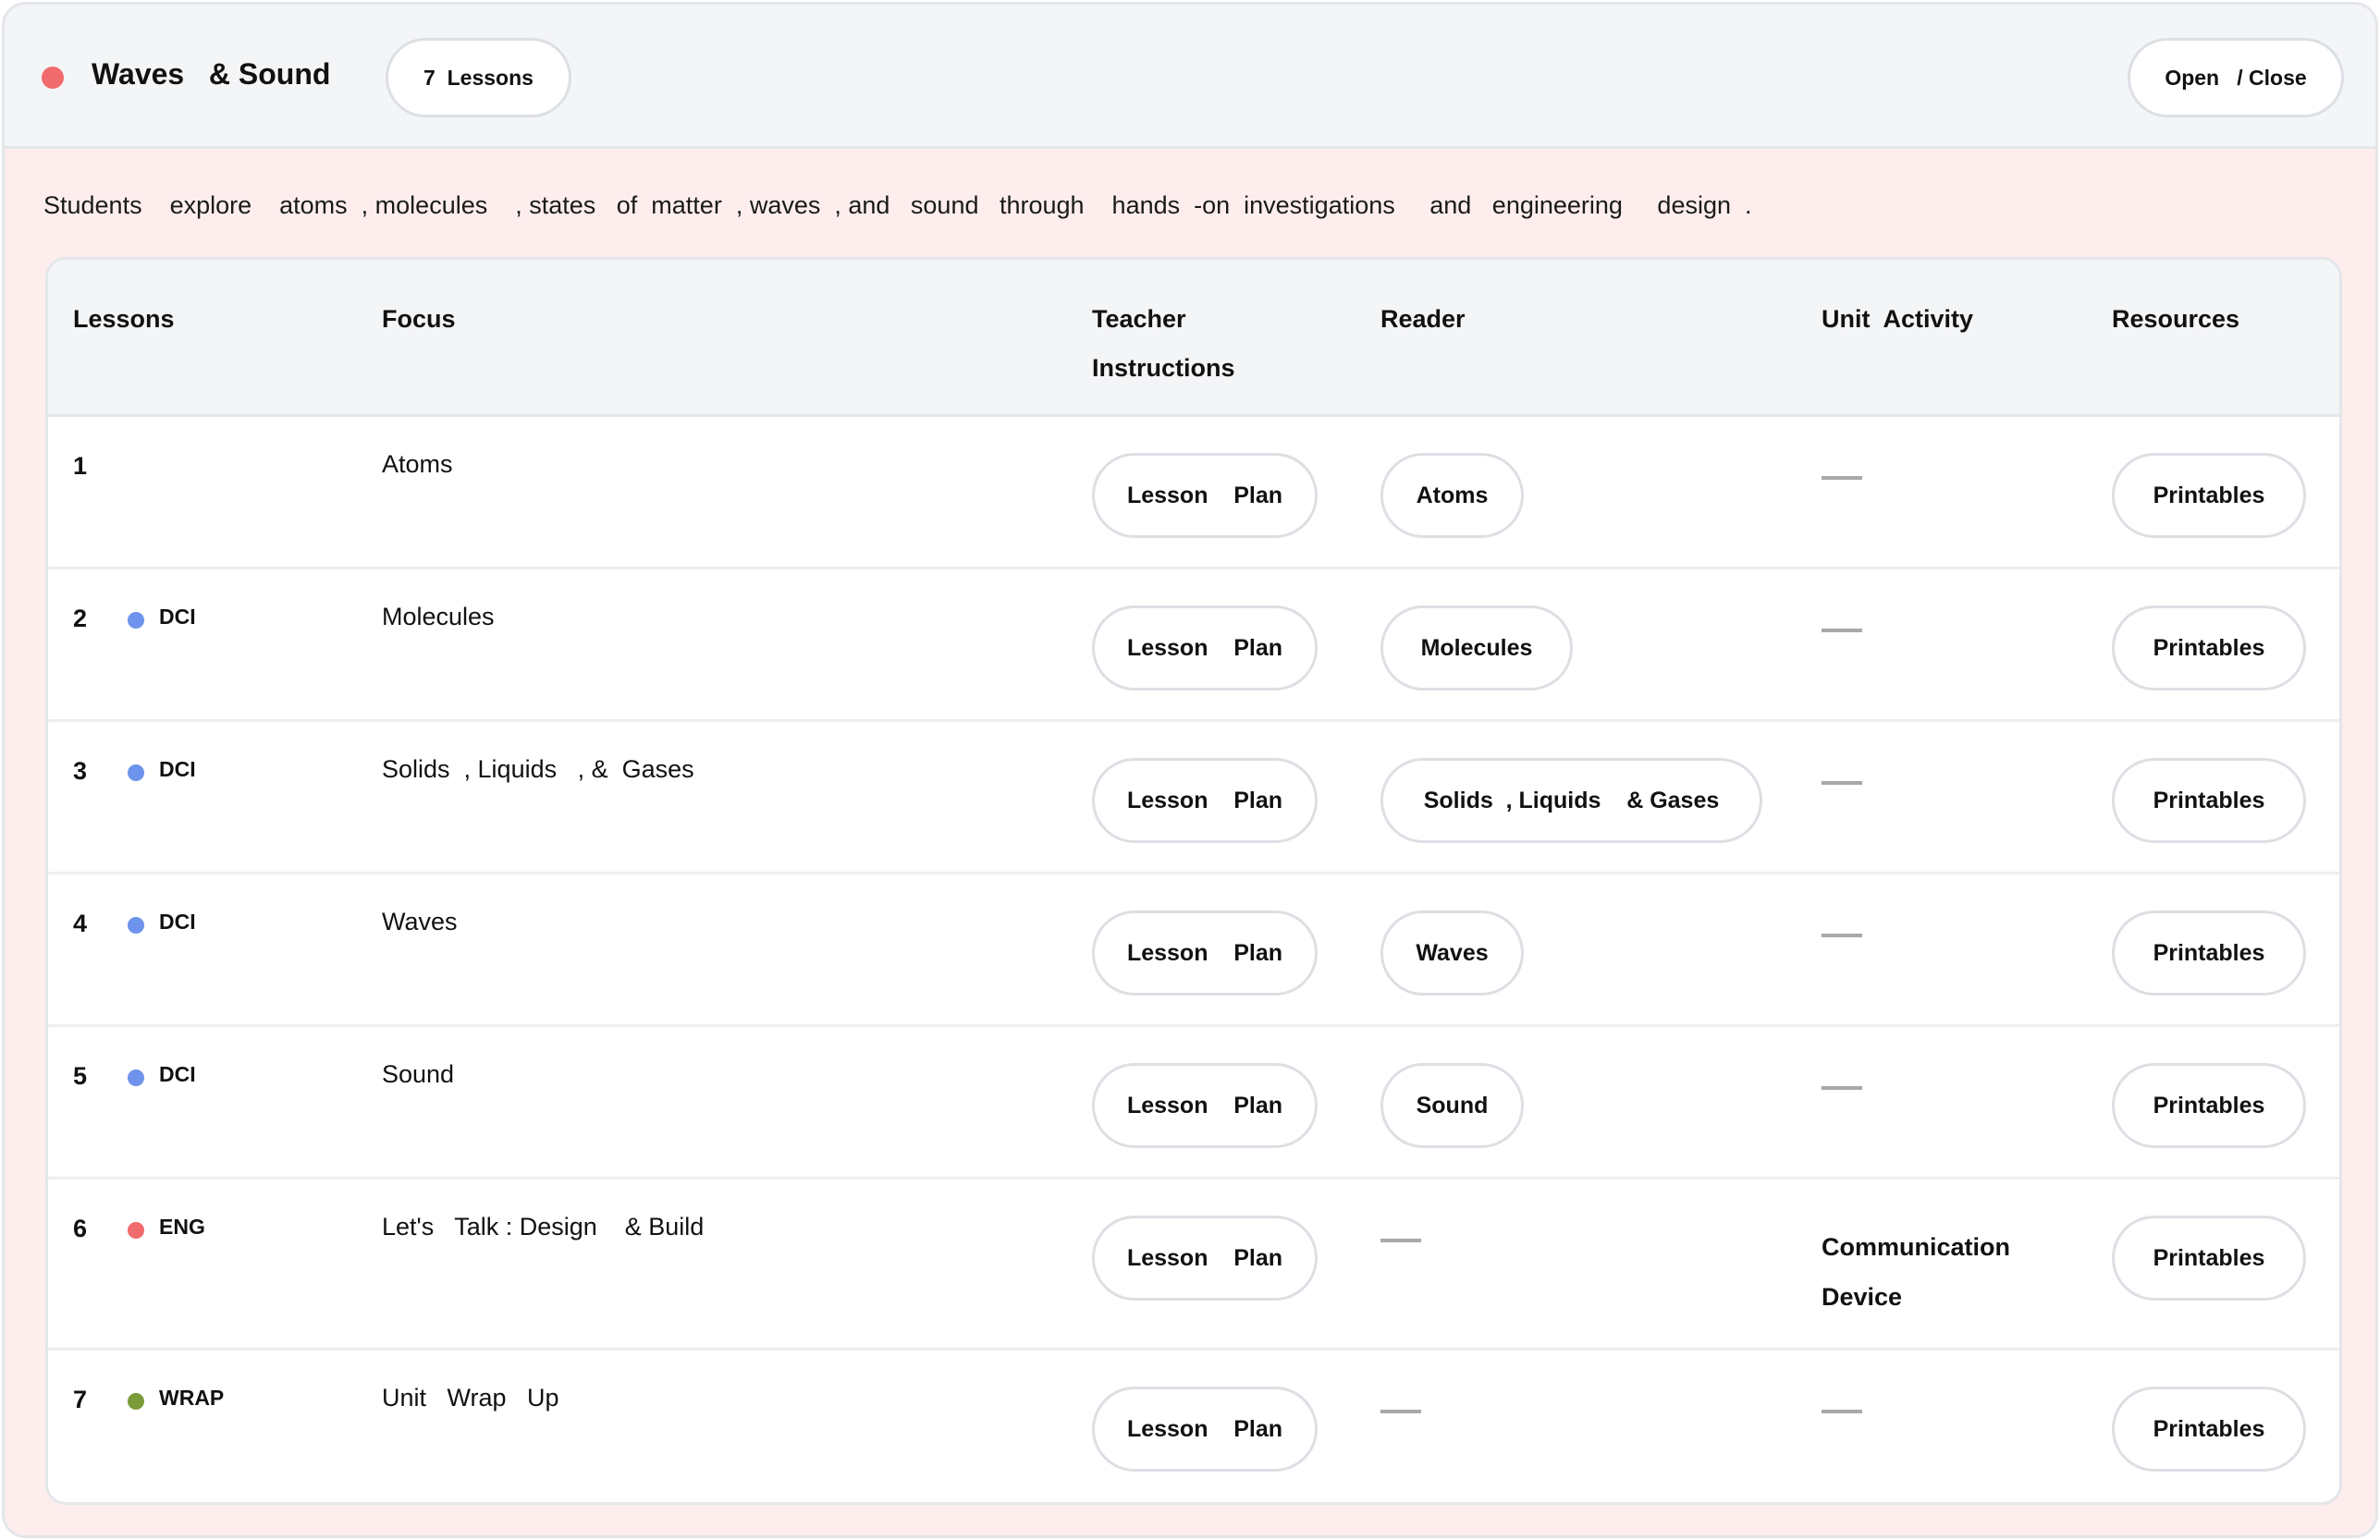  I want to click on table-row: 7 WRAP Unit Wrap Up Lesson Plan Printables, so click(1193, 1426).